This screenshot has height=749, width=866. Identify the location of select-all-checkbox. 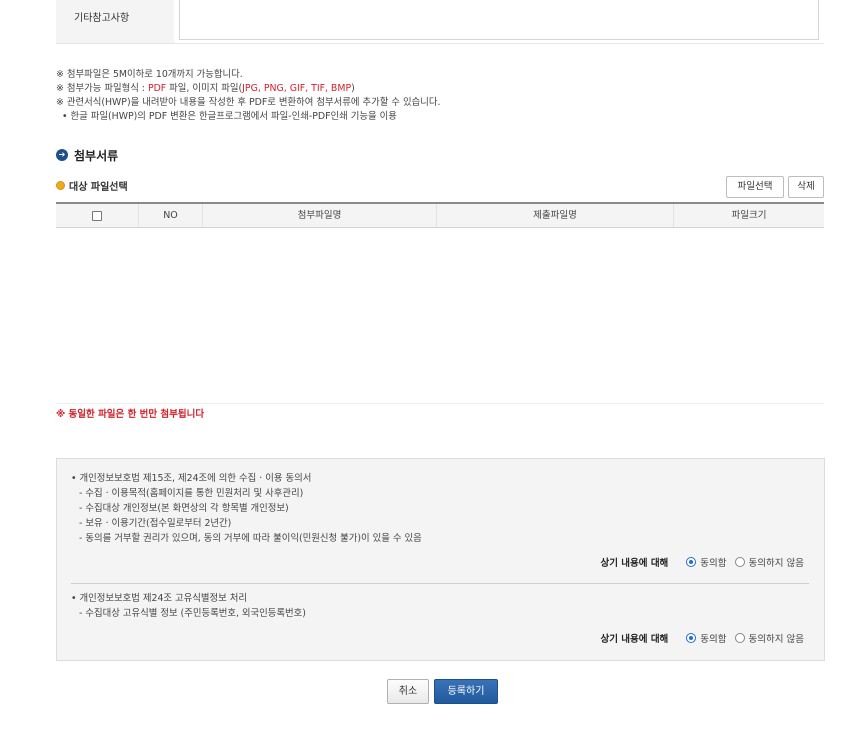
(97, 215).